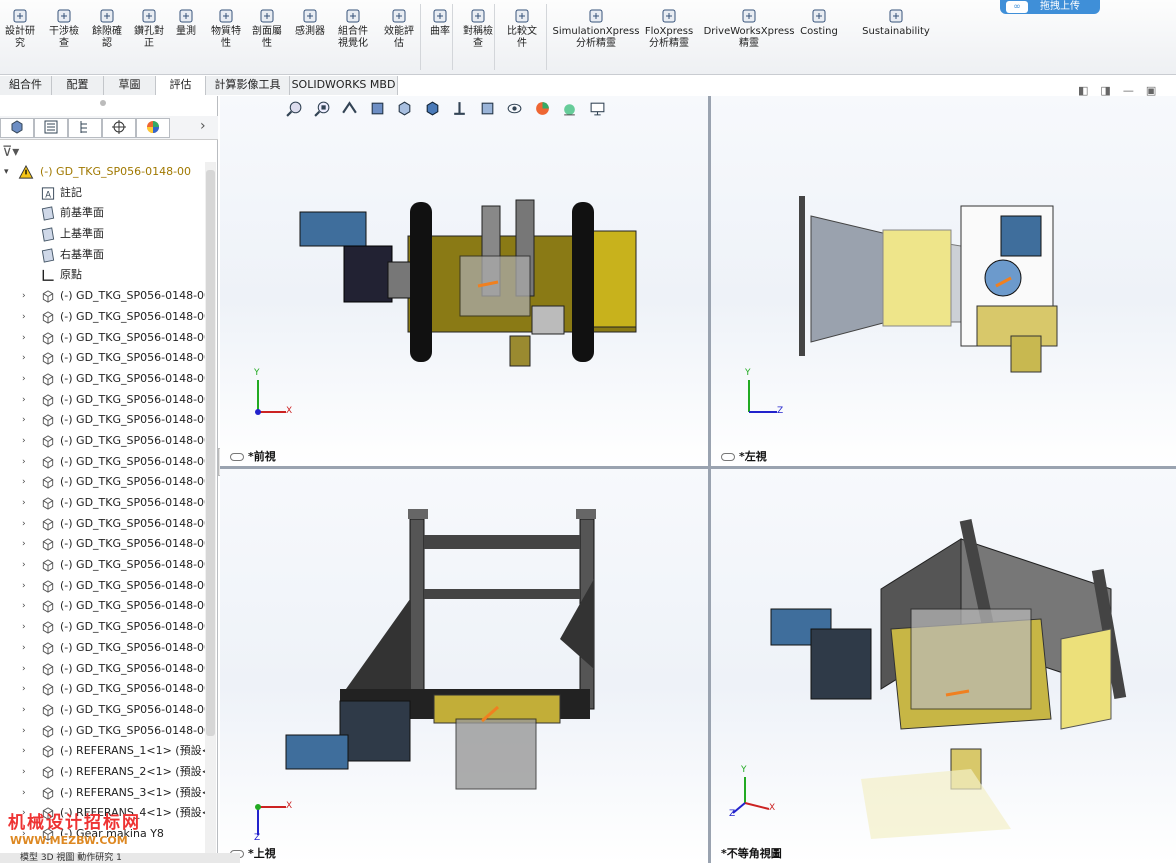  Describe the element at coordinates (103, 103) in the screenshot. I see `panel-grip` at that location.